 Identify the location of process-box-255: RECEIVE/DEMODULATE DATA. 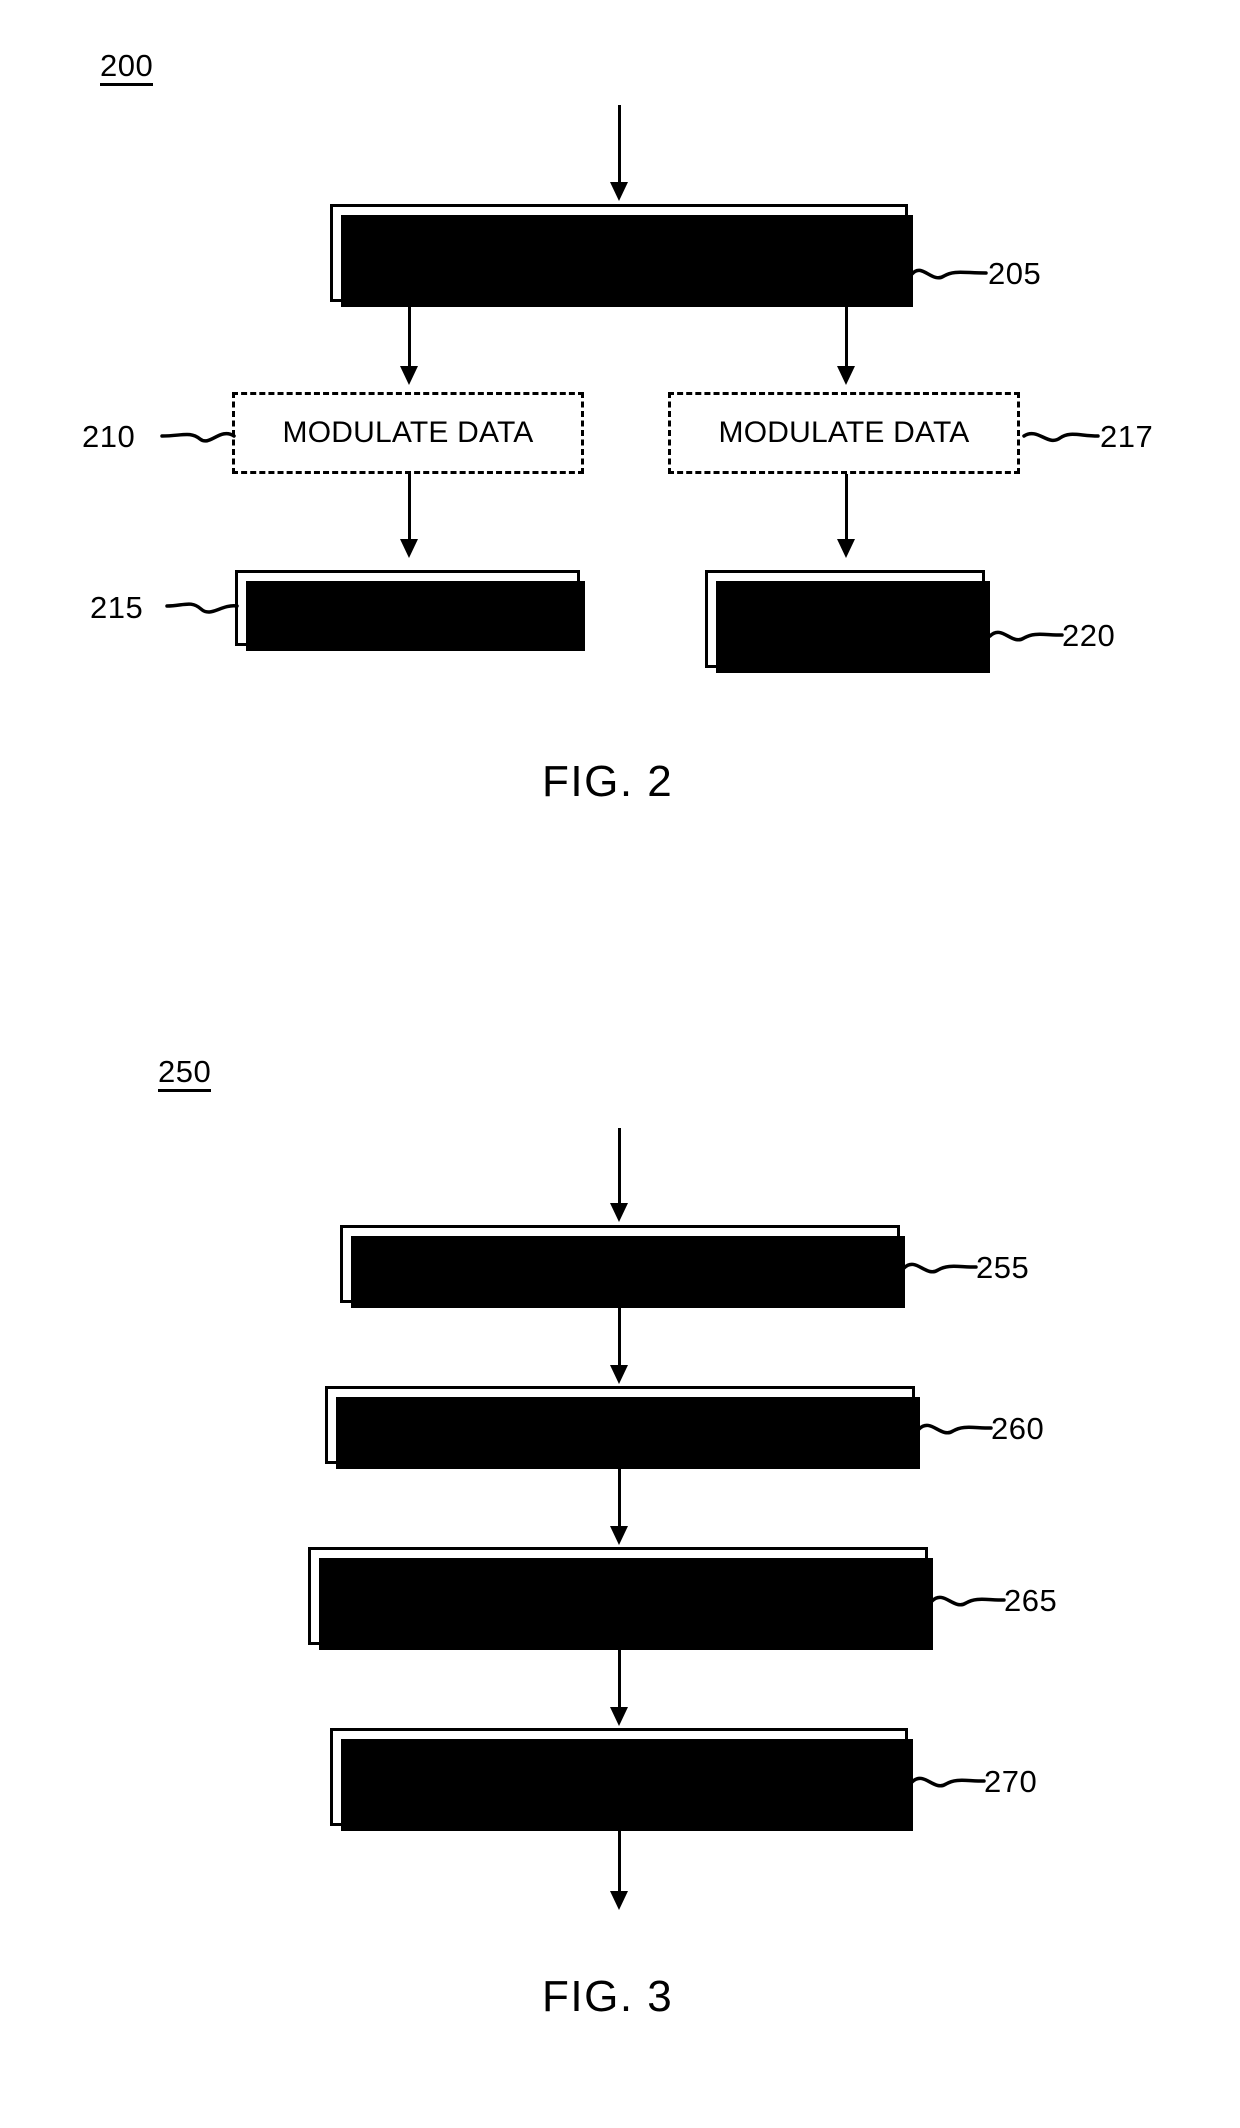
(622, 1266).